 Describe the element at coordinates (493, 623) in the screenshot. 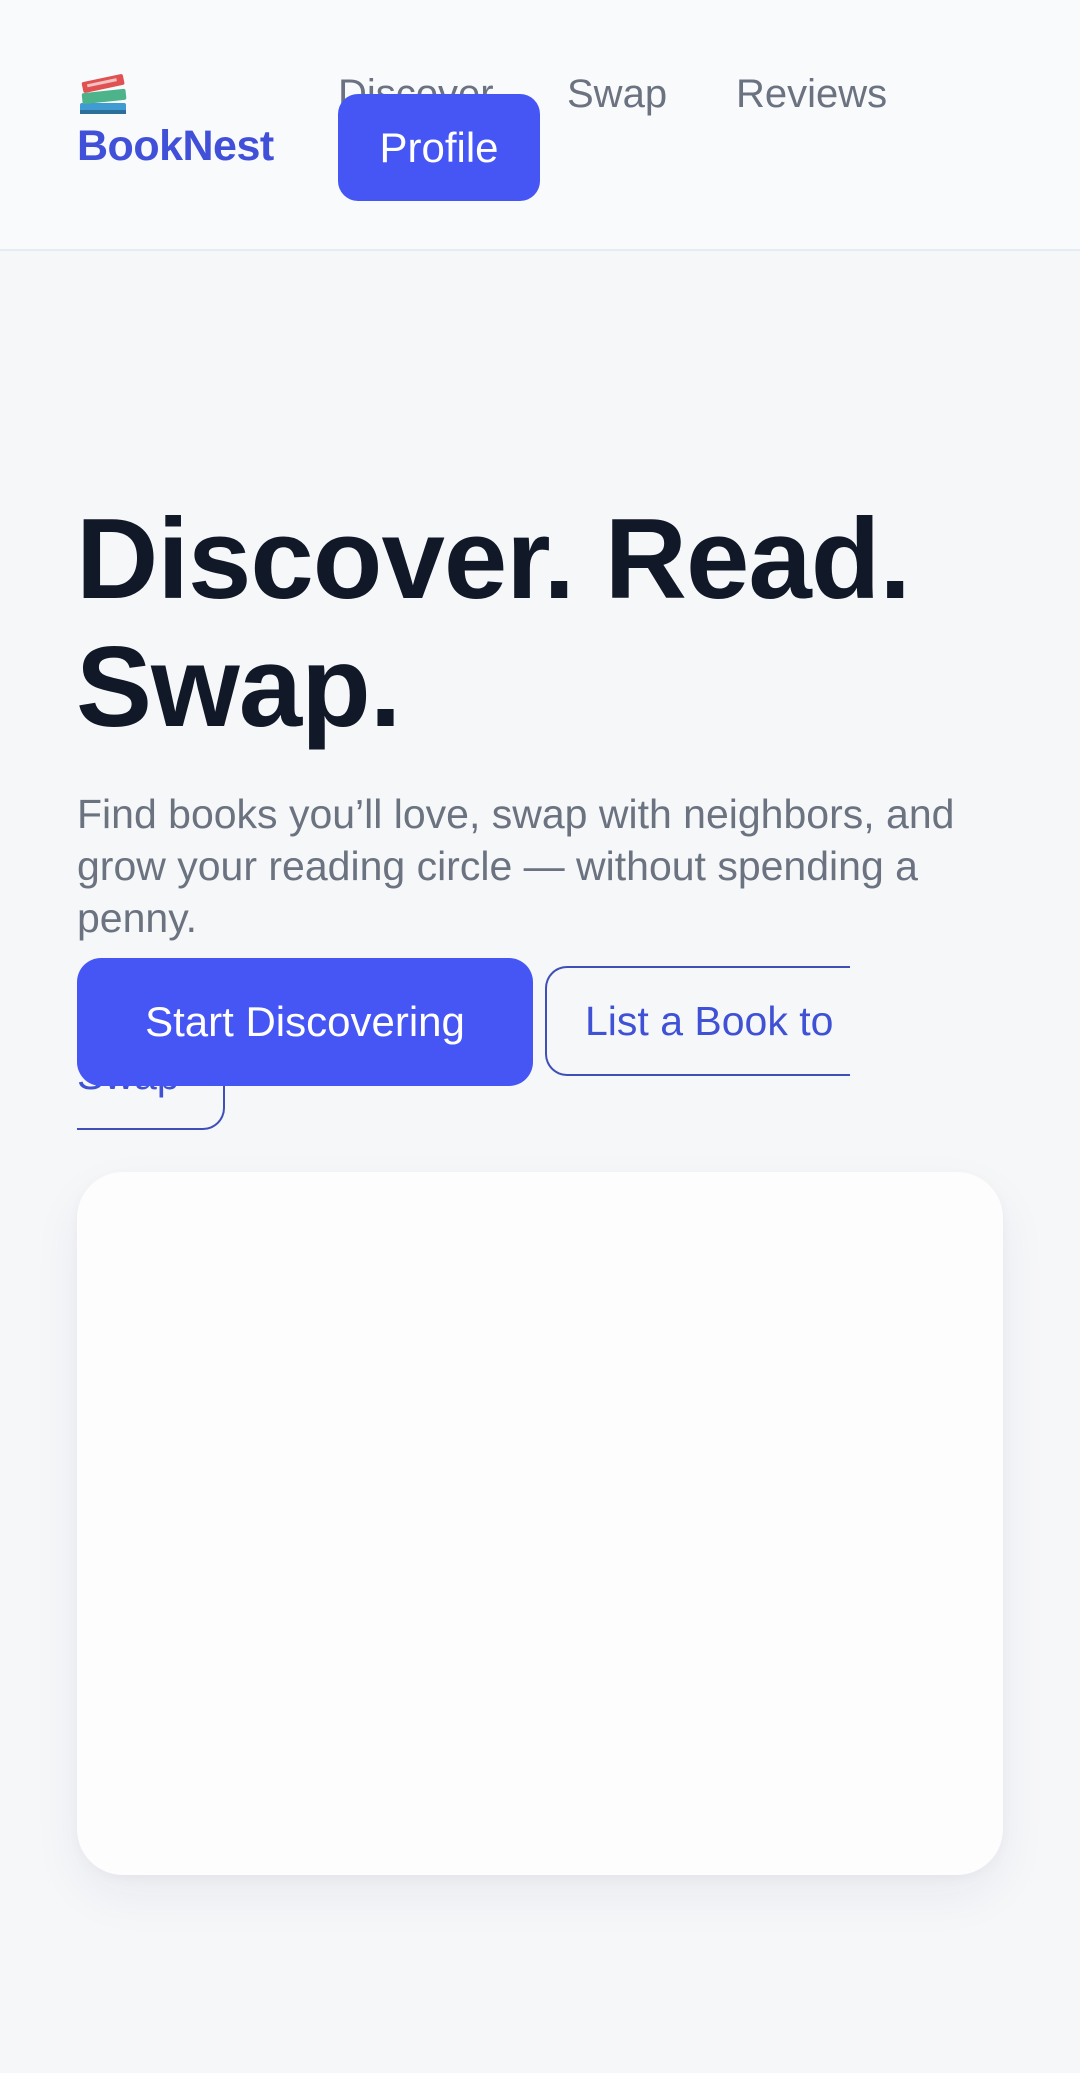

I see `hero-title: Discover. Read. Swap.` at that location.